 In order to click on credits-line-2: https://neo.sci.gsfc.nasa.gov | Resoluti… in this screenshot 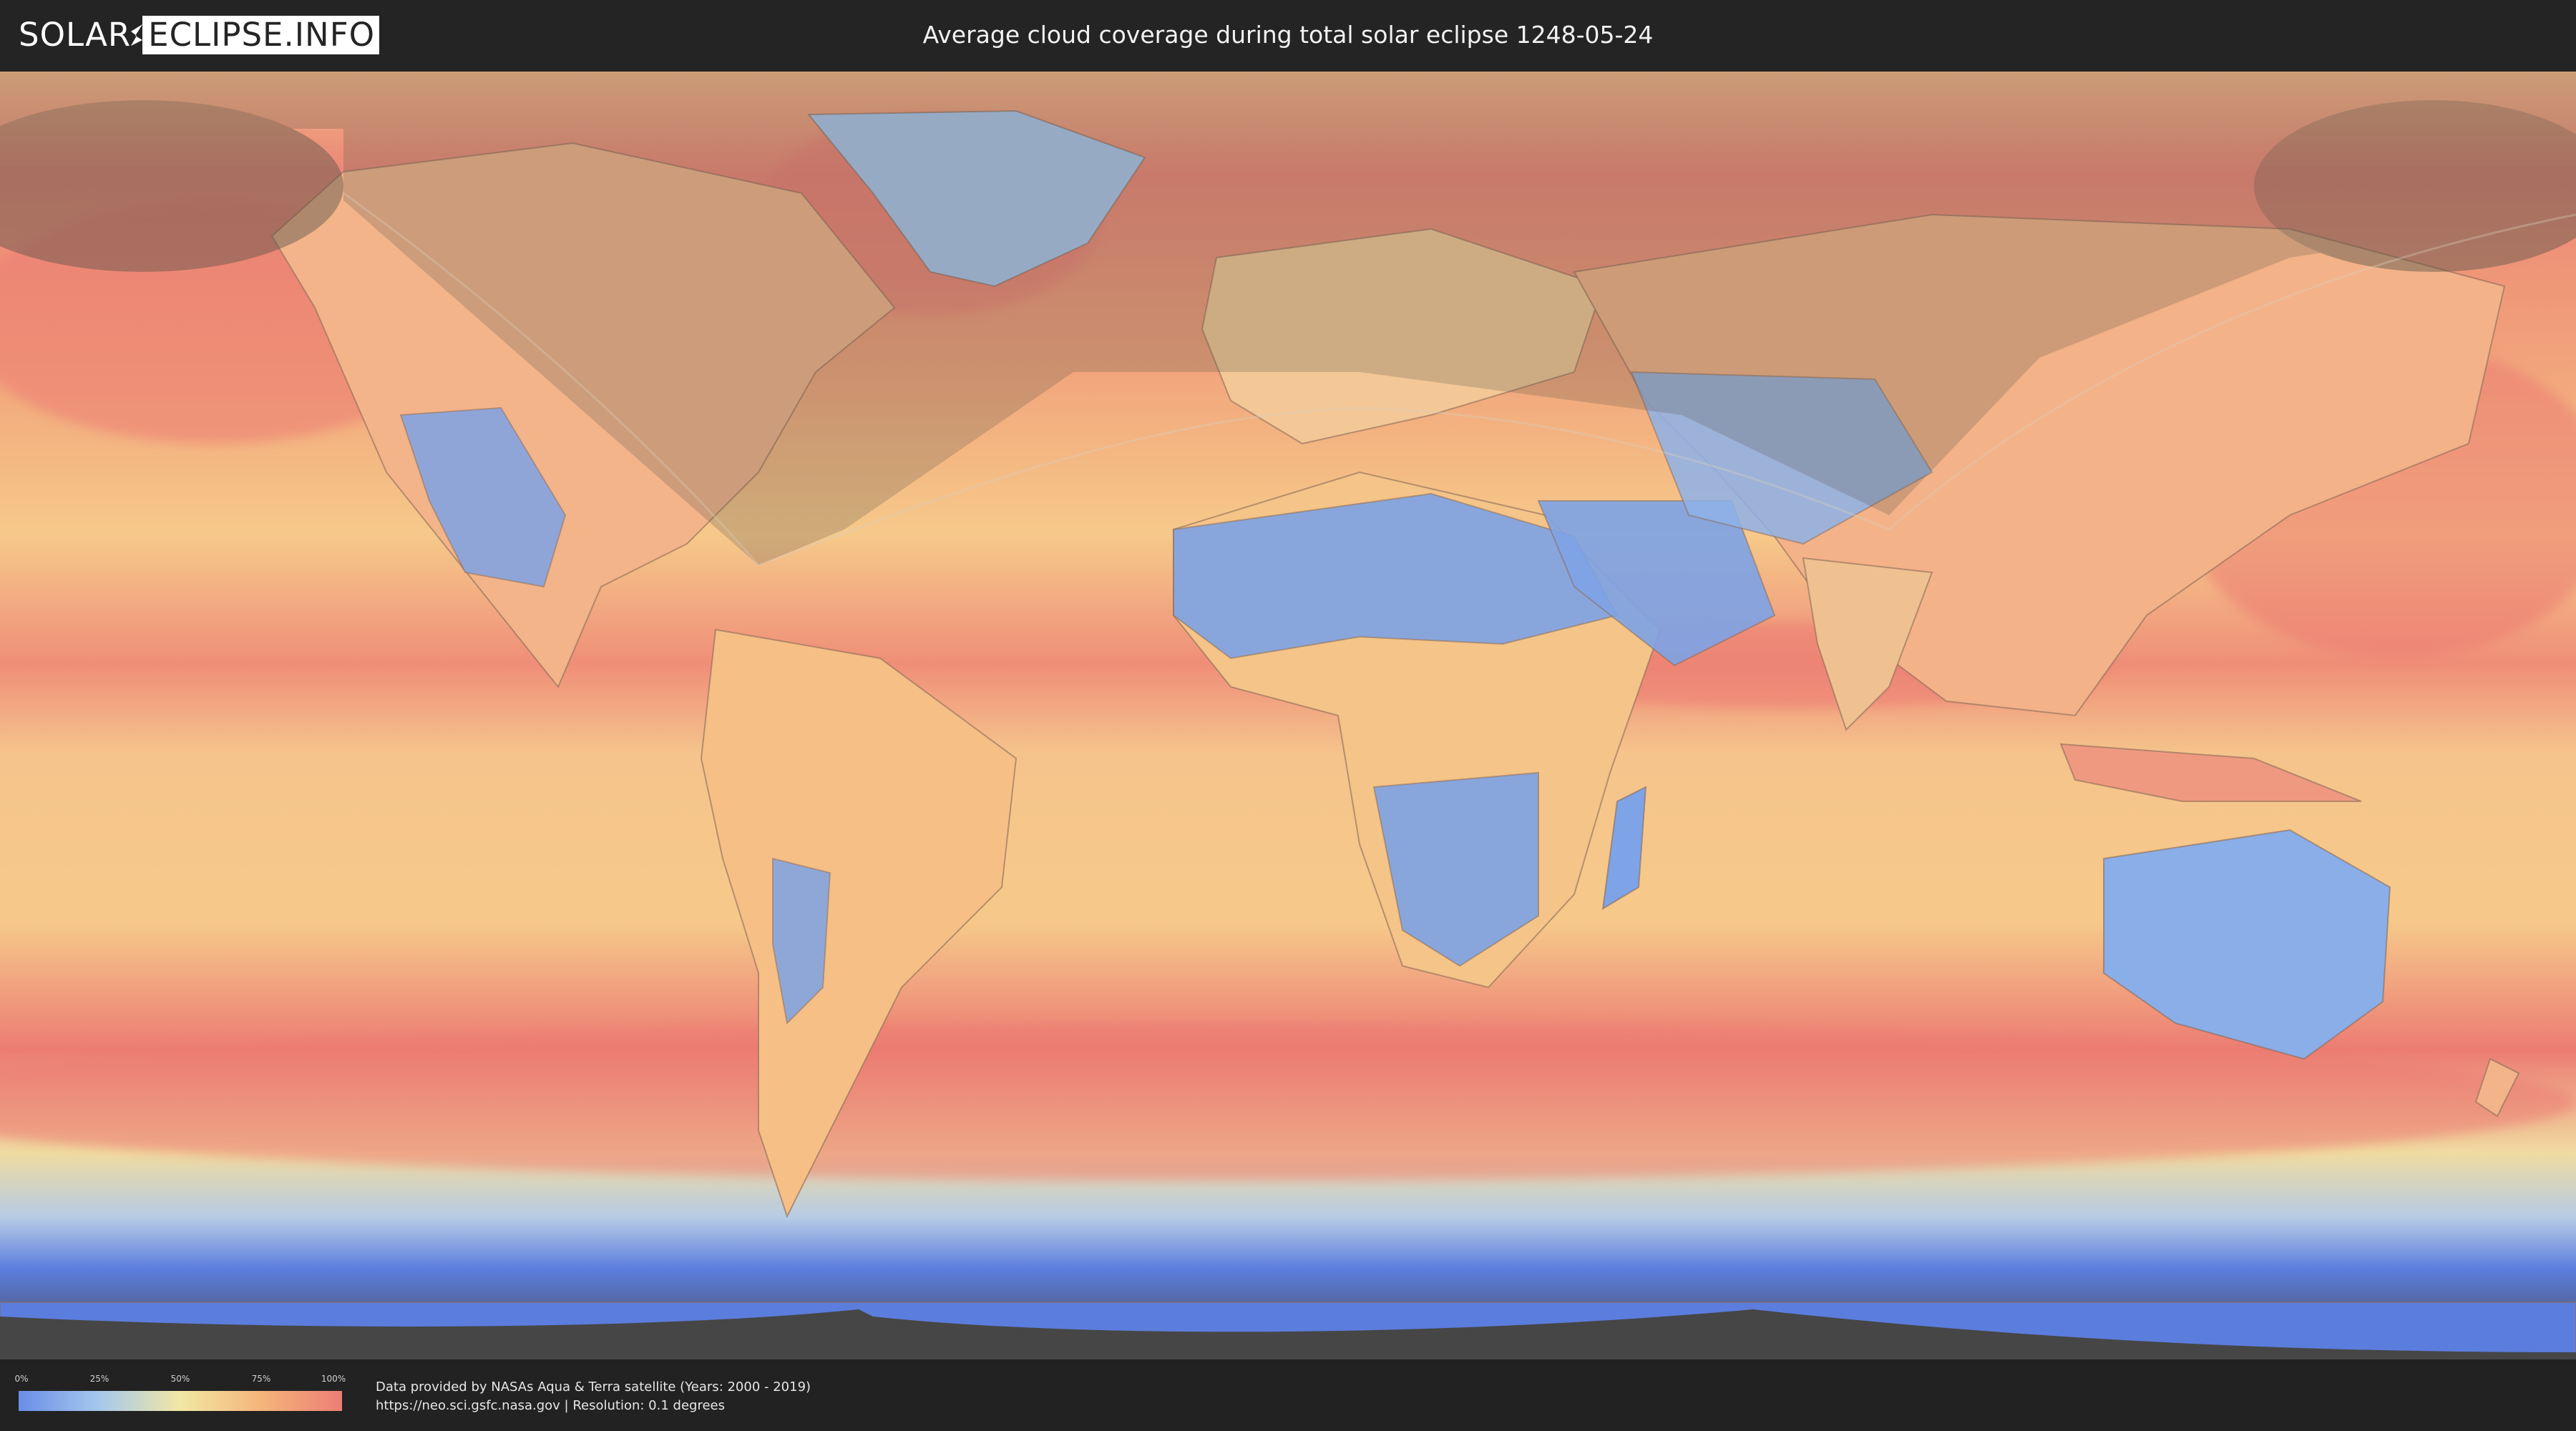, I will do `click(550, 1405)`.